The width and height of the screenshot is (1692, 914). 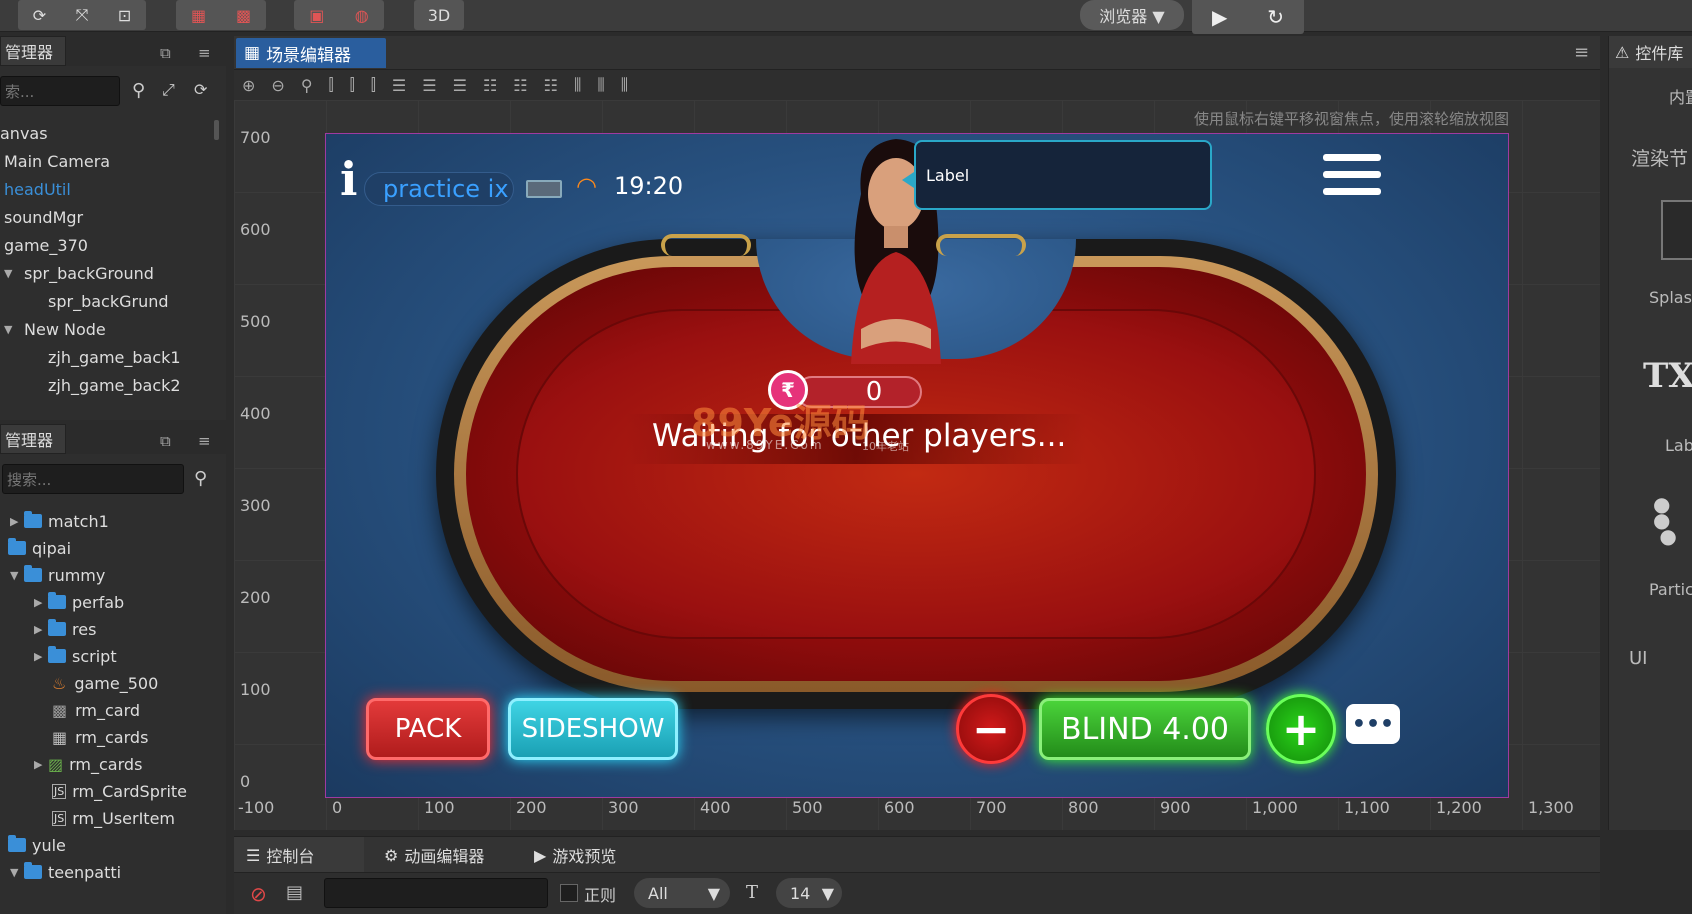 I want to click on asset-file: JS rm_UserItem, so click(x=113, y=818).